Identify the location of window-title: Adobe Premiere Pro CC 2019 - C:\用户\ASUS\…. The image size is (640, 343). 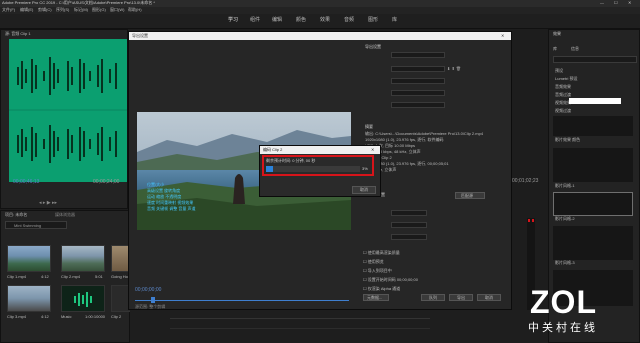
(78, 2).